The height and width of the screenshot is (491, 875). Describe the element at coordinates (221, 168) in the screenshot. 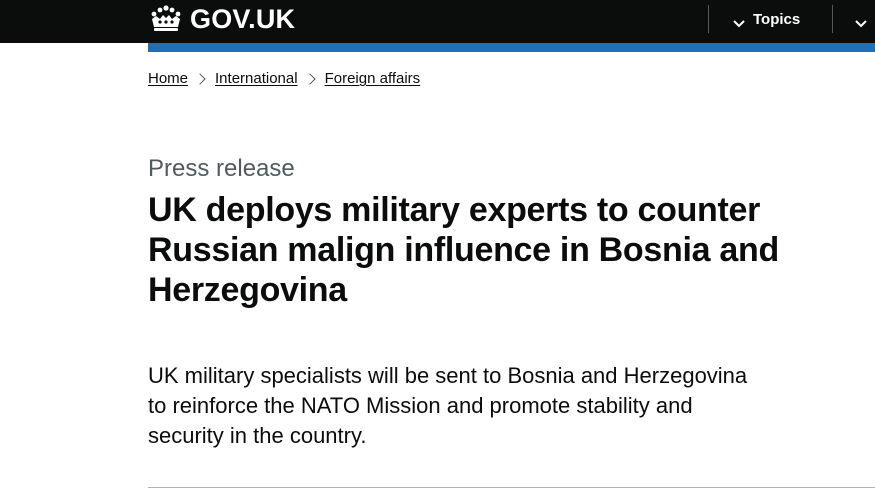

I see `page-caption: Press release` at that location.